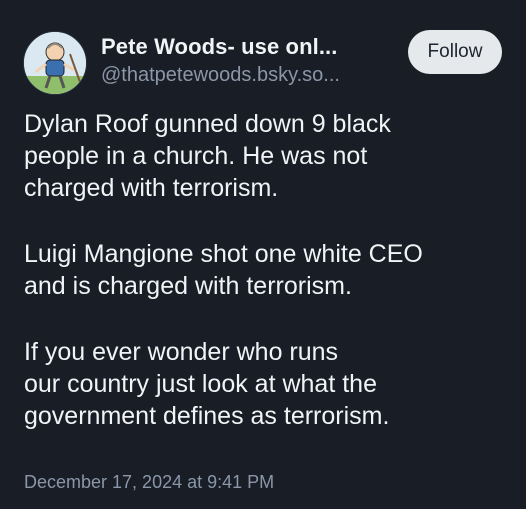 This screenshot has width=526, height=509. What do you see at coordinates (181, 352) in the screenshot?
I see `post-line: If you ever wonder who runs` at bounding box center [181, 352].